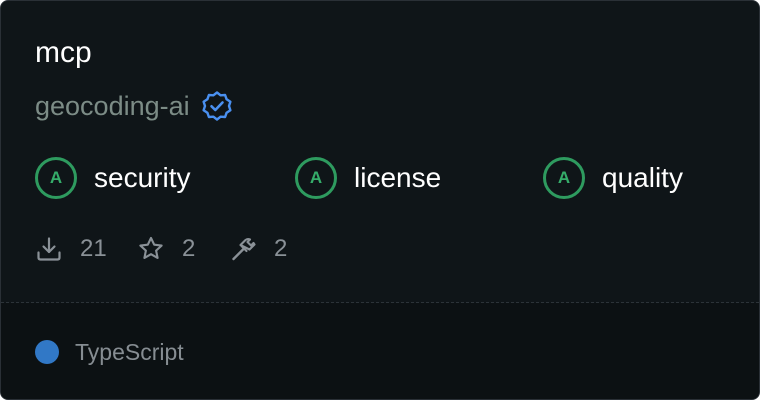  I want to click on language-row: TypeScript, so click(109, 352).